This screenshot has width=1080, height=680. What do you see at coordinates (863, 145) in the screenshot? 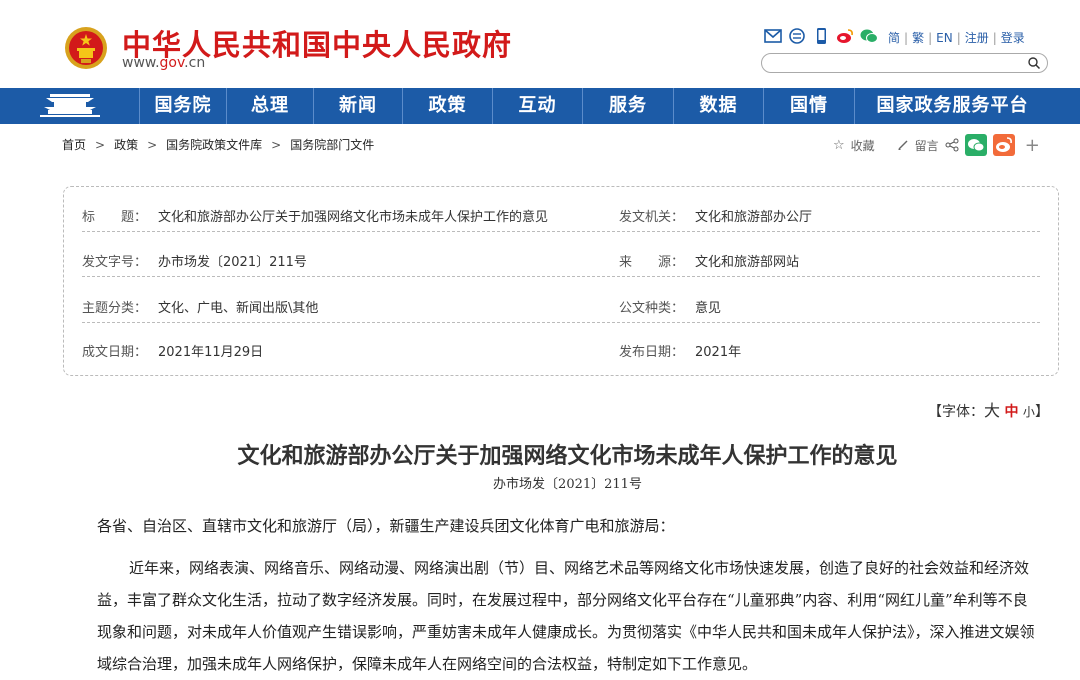
I see `favorite-link: 收藏` at bounding box center [863, 145].